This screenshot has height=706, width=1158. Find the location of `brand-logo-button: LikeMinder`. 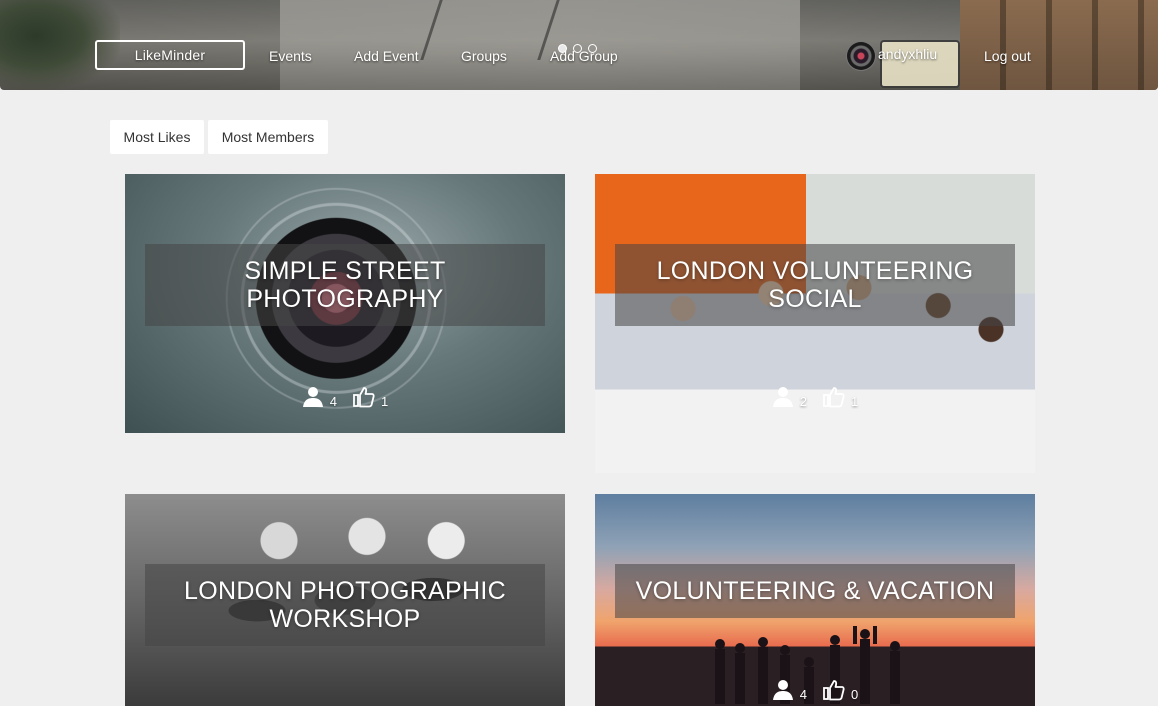

brand-logo-button: LikeMinder is located at coordinates (170, 55).